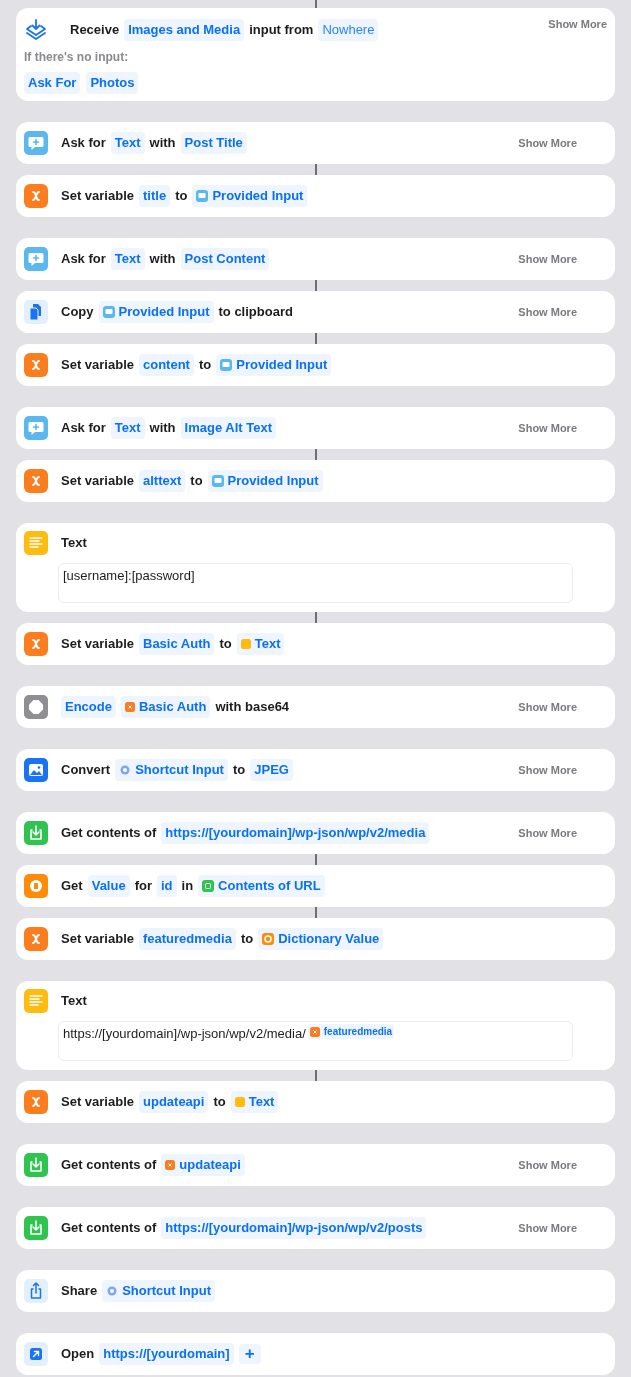 This screenshot has width=631, height=1377. What do you see at coordinates (225, 259) in the screenshot?
I see `parameter-token: Post Content` at bounding box center [225, 259].